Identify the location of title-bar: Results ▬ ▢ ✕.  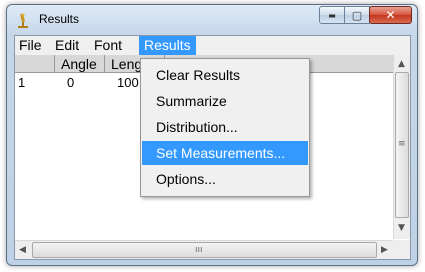
(212, 20).